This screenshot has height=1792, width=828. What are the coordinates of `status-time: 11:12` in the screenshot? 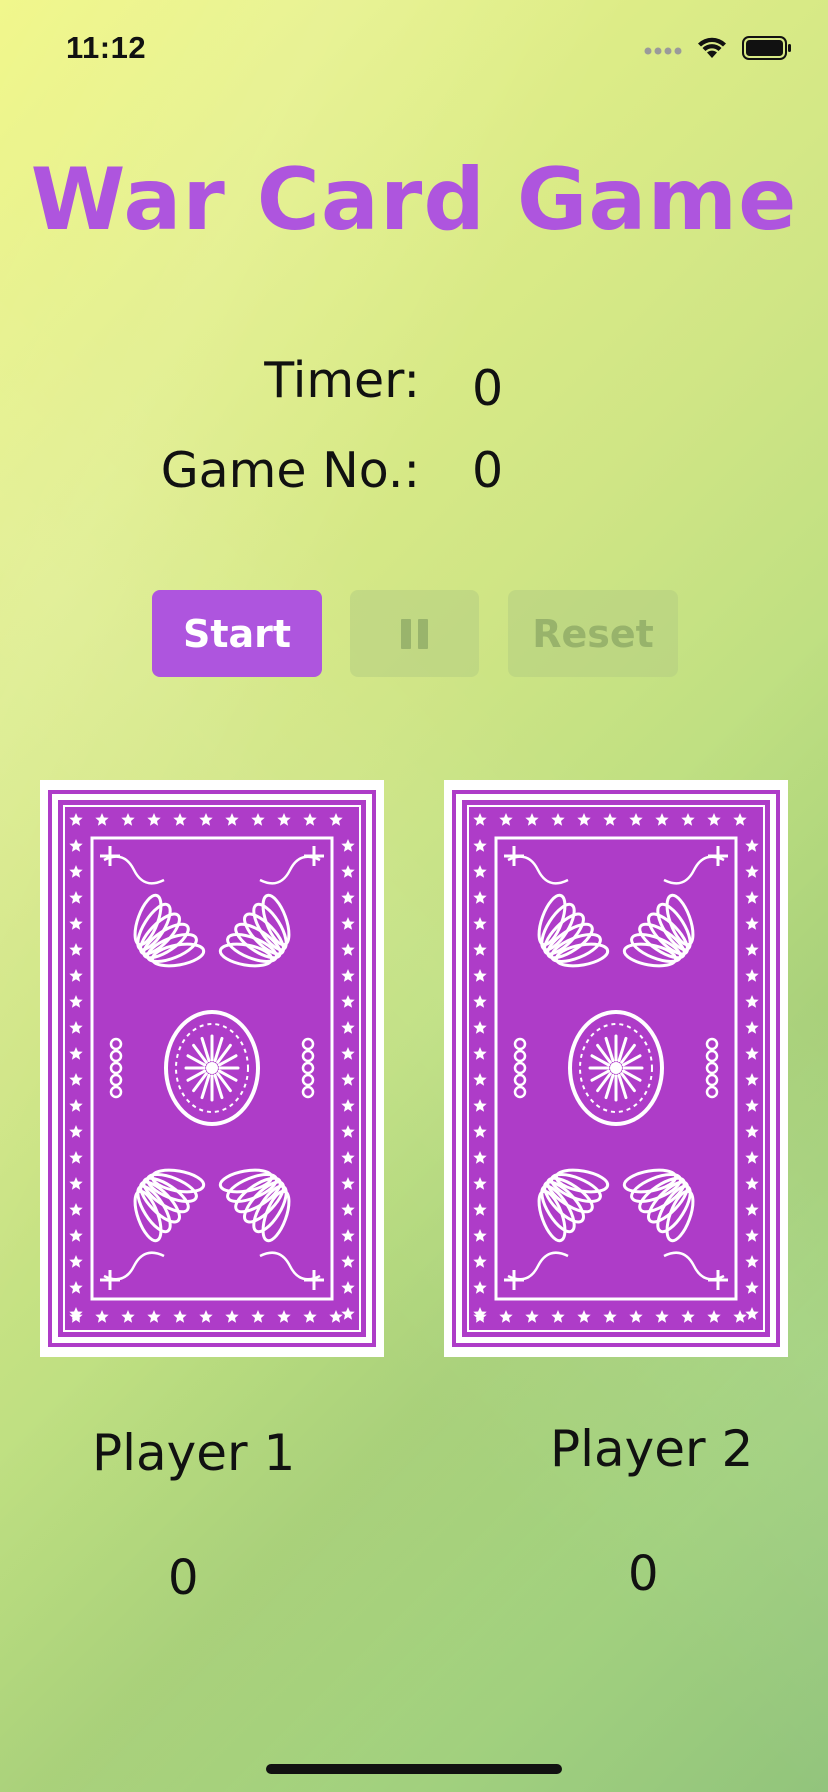 It's located at (106, 47).